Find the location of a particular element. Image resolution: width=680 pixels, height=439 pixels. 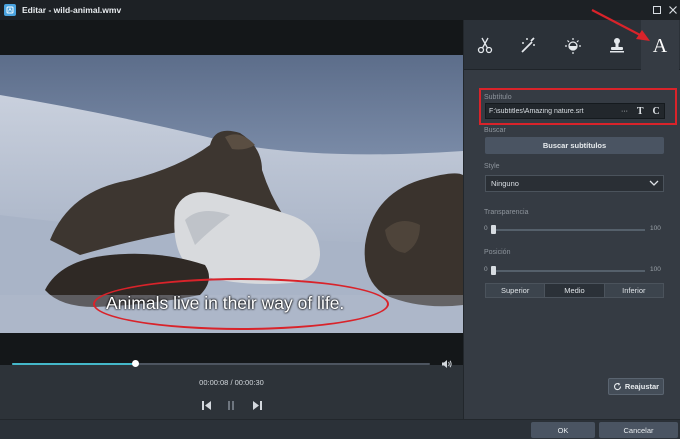

tab-effects is located at coordinates (528, 45).